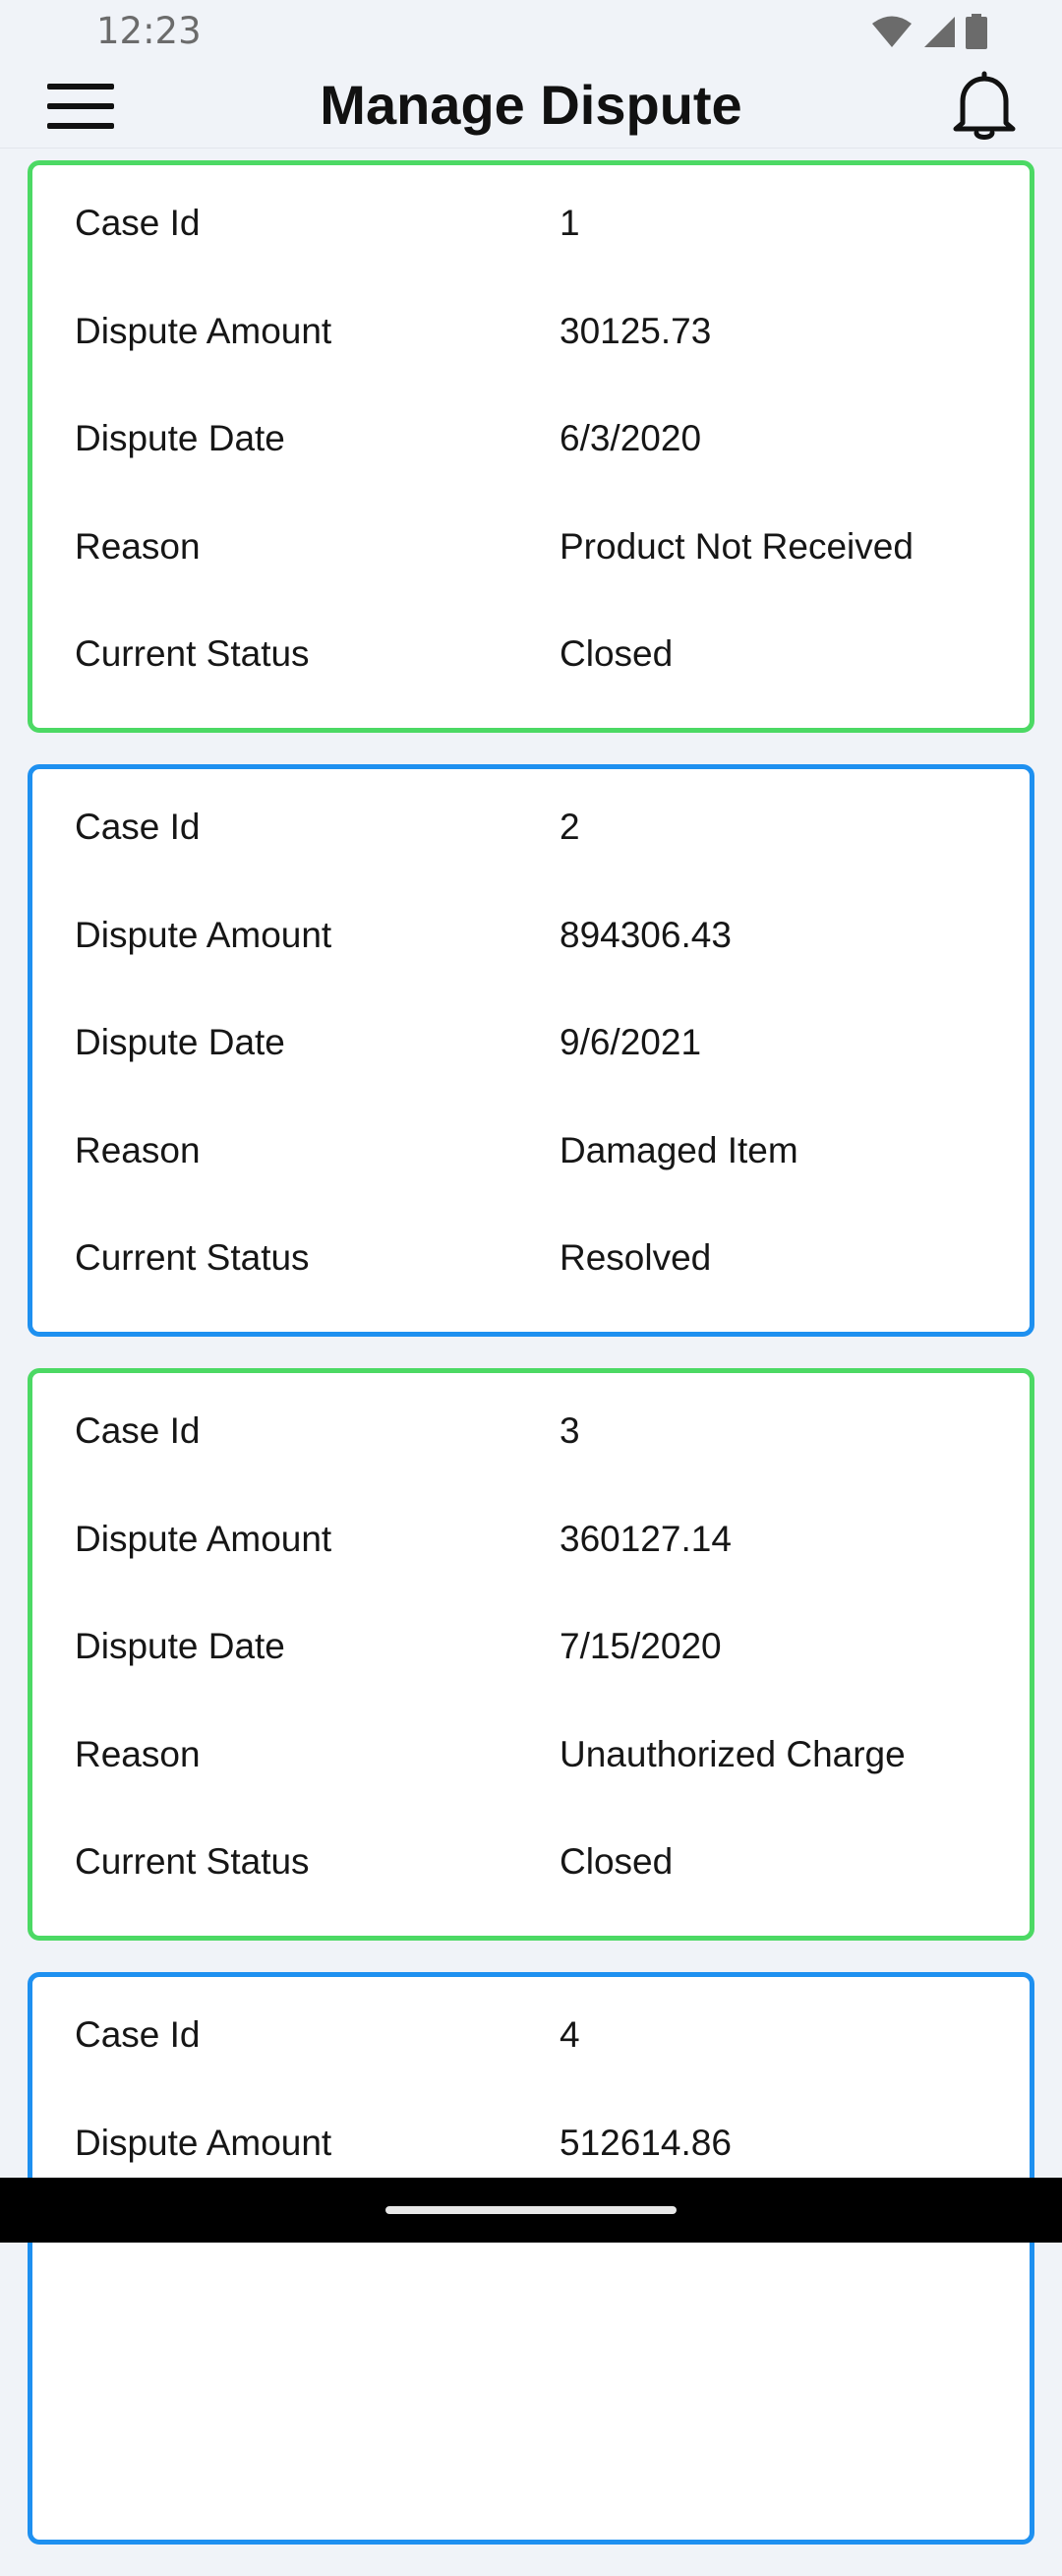 Image resolution: width=1062 pixels, height=2576 pixels. I want to click on status-icons, so click(929, 31).